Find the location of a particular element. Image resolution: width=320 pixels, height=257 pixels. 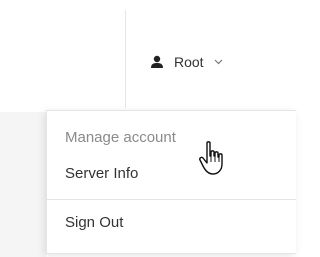

hand-pointer-icon is located at coordinates (211, 158).